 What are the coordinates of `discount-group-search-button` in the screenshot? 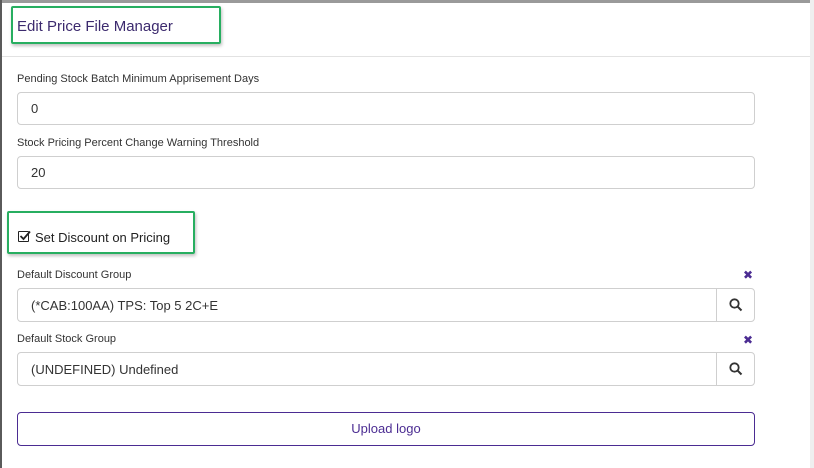 It's located at (735, 305).